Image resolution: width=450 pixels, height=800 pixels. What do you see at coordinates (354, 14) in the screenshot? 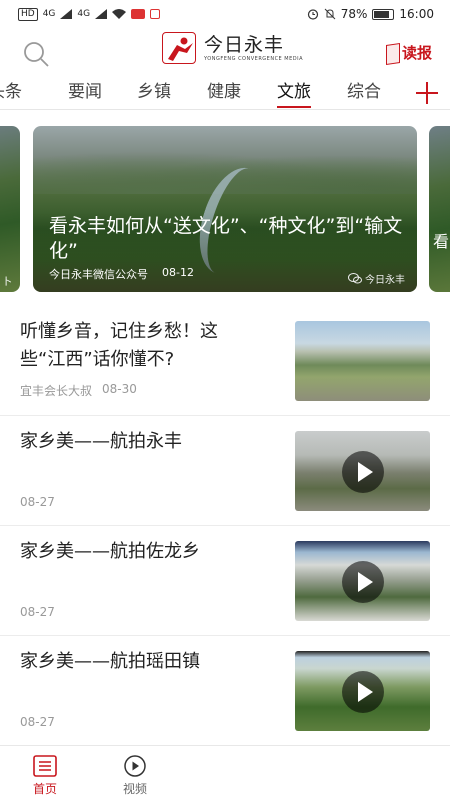
I see `battery-percent: 78%` at bounding box center [354, 14].